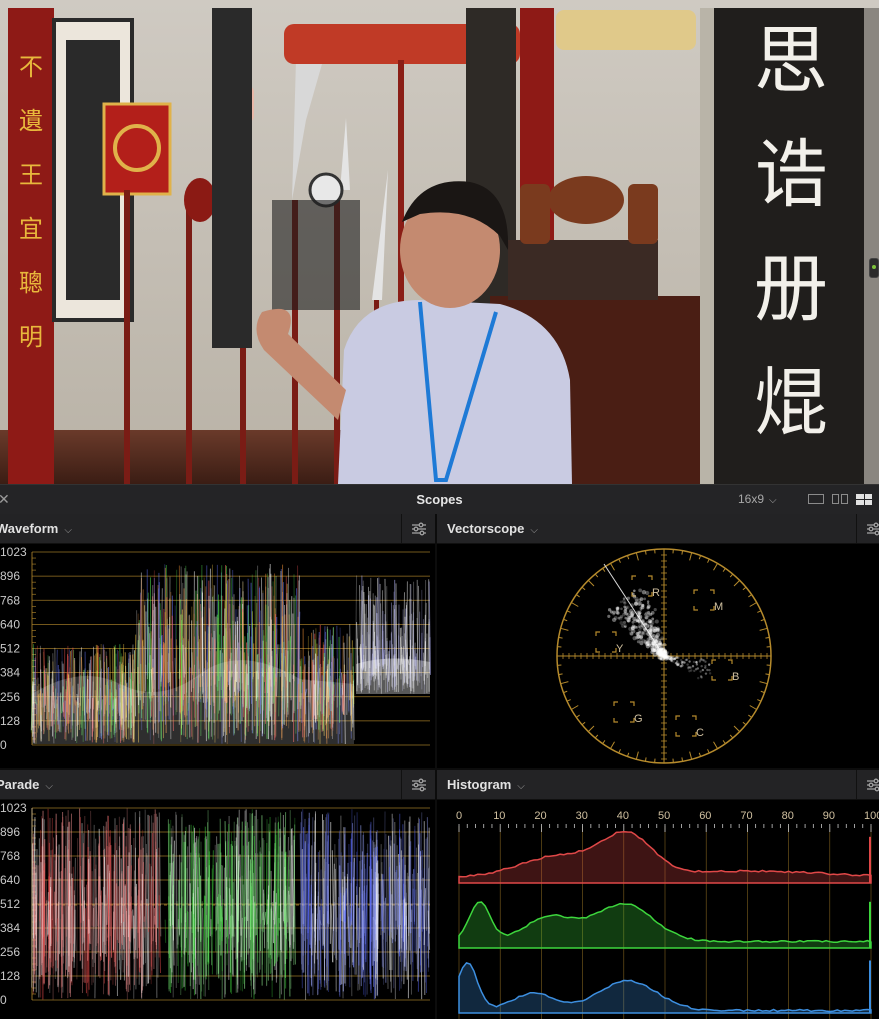 This screenshot has height=1019, width=879. I want to click on vectorscope-display: R M B C G Y, so click(658, 656).